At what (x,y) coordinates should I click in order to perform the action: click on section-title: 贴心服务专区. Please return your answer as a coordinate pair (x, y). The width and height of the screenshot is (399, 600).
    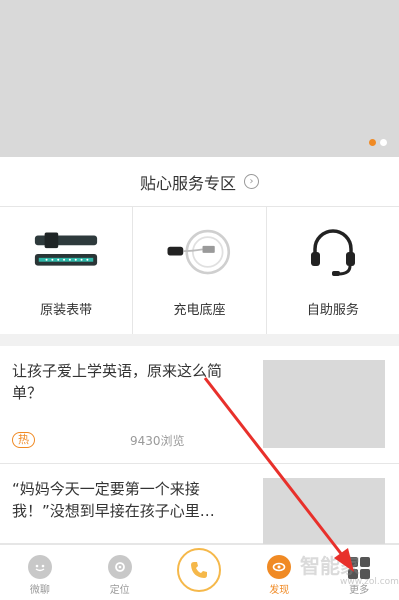
    Looking at the image, I should click on (187, 183).